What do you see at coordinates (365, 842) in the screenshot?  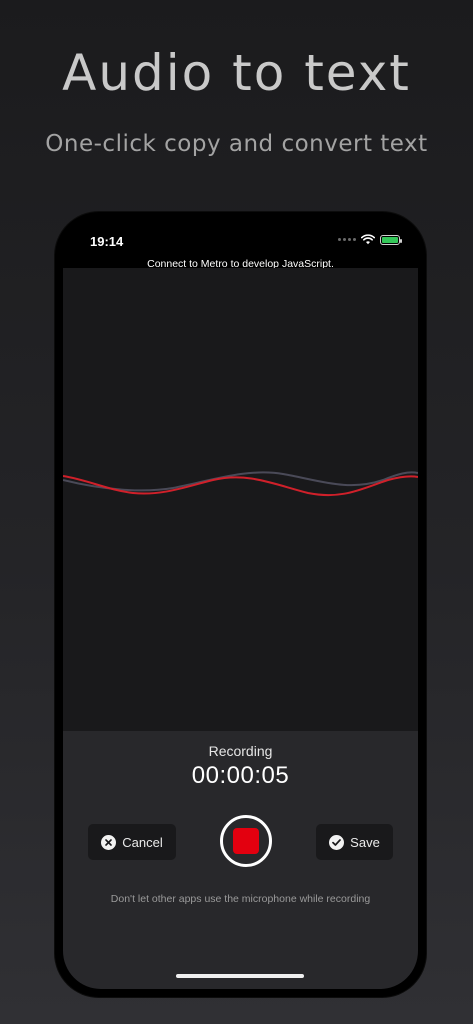 I see `save-button-label: Save` at bounding box center [365, 842].